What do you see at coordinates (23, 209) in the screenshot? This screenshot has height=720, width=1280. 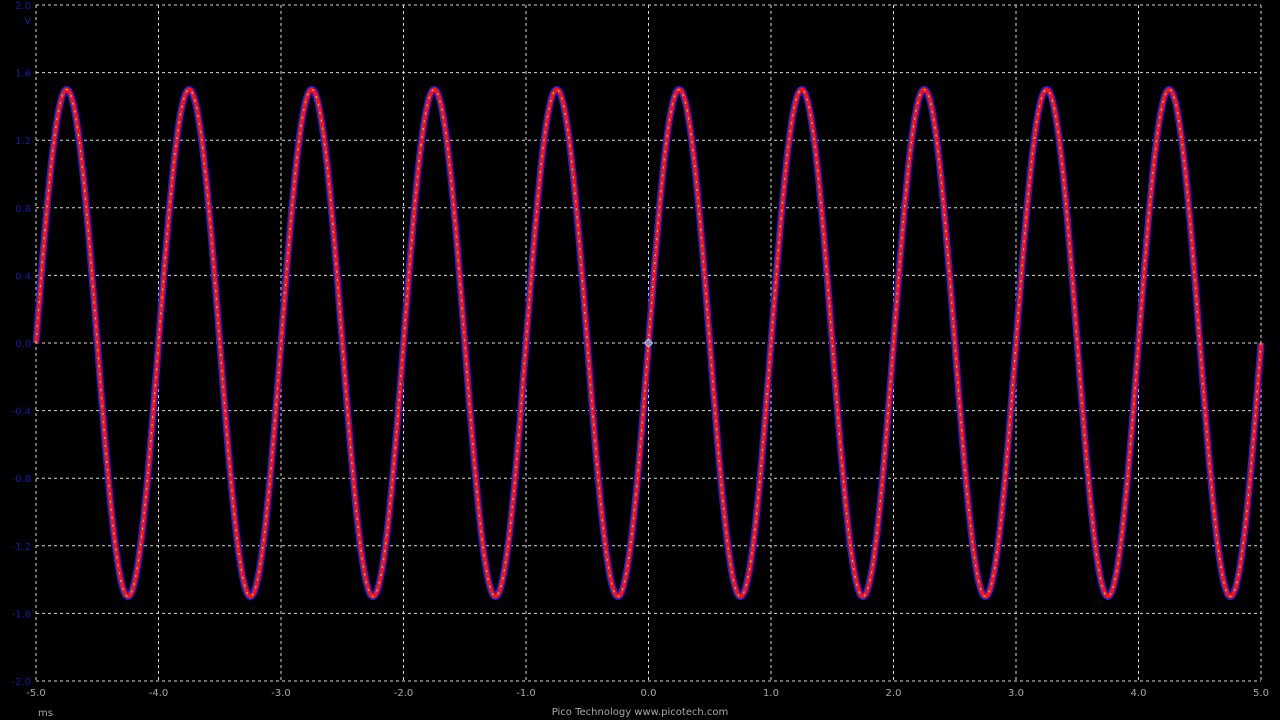 I see `y-tick-label: 0.8` at bounding box center [23, 209].